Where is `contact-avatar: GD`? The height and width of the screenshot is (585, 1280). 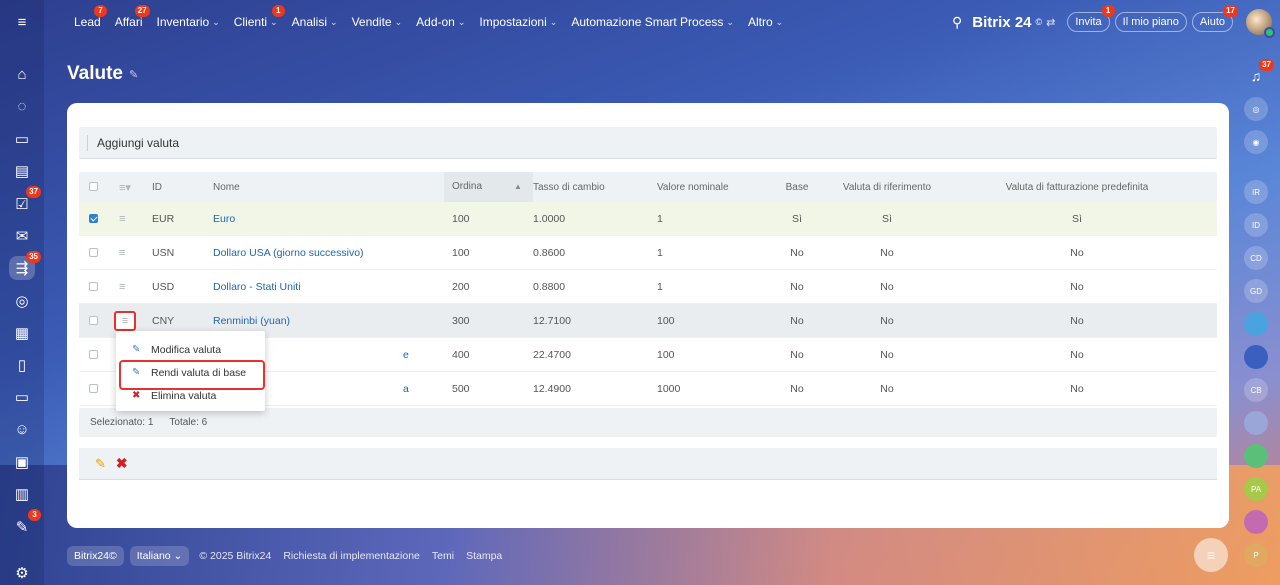 contact-avatar: GD is located at coordinates (1256, 291).